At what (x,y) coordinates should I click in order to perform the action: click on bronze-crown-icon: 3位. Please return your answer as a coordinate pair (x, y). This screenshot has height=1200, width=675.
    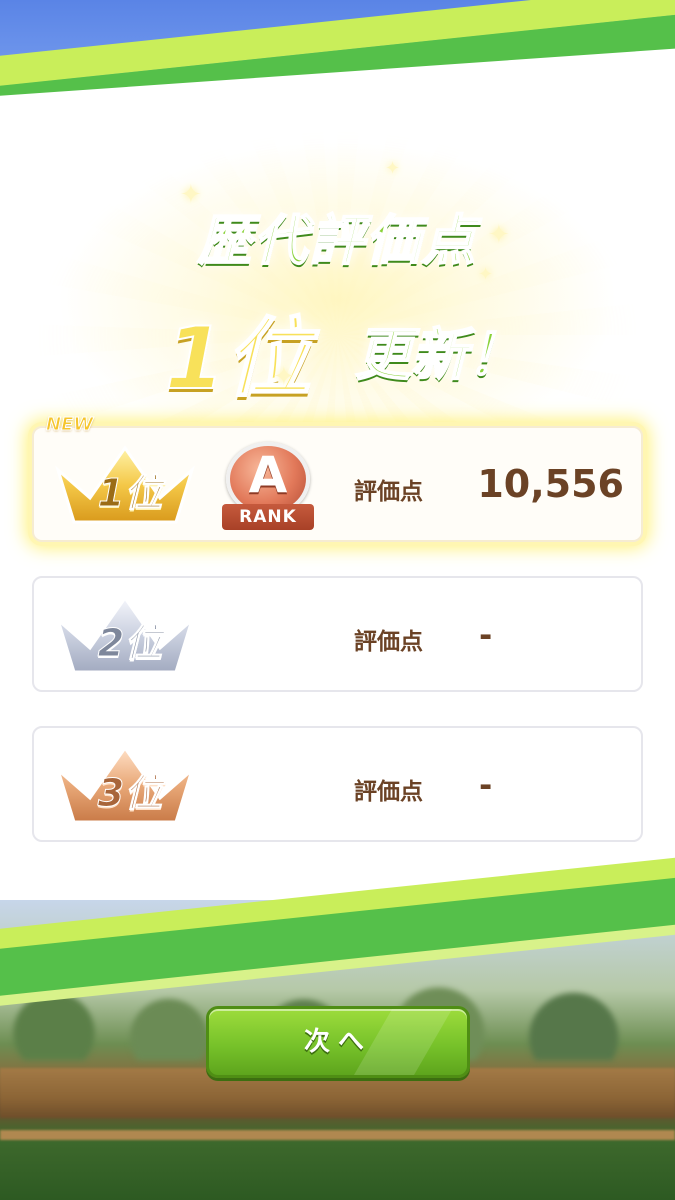
    Looking at the image, I should click on (125, 787).